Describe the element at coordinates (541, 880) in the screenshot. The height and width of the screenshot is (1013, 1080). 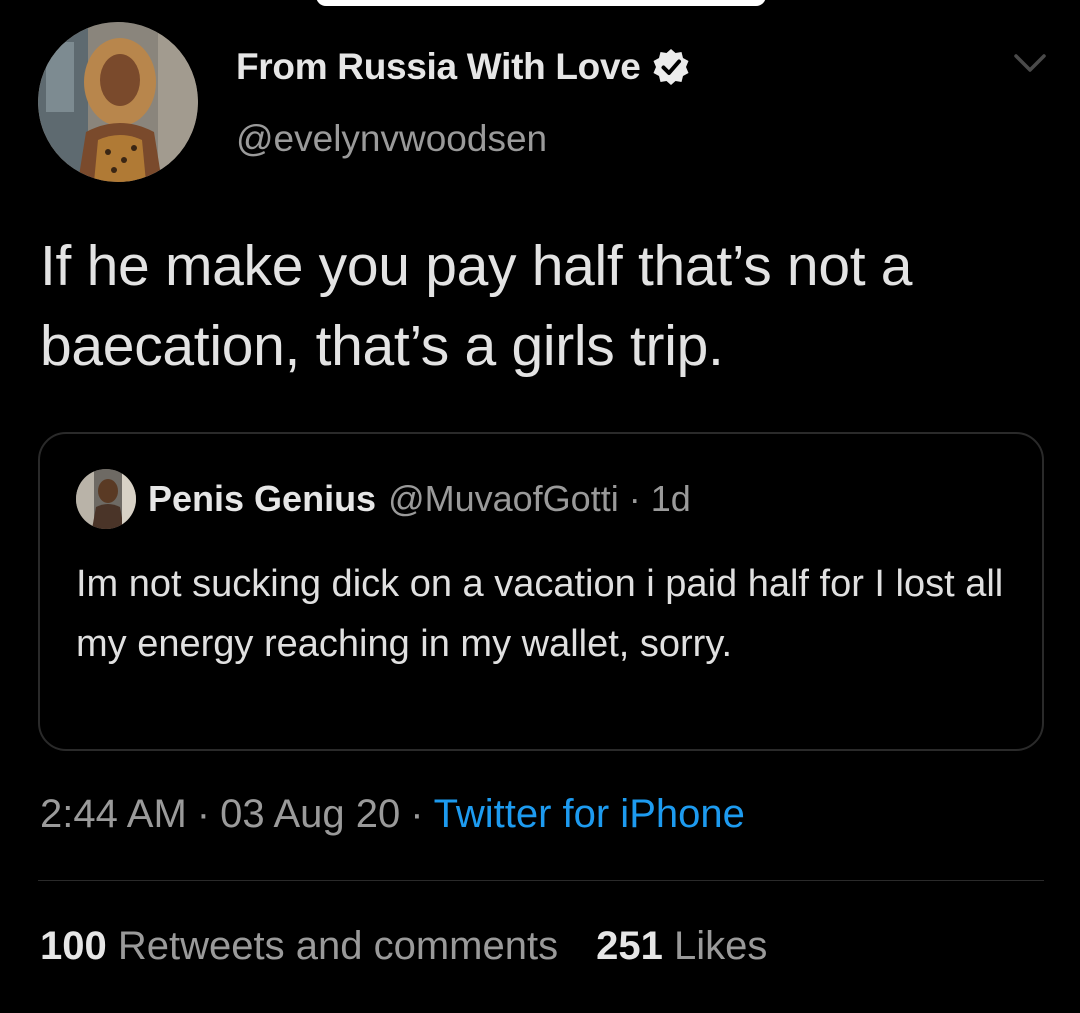
I see `divider` at that location.